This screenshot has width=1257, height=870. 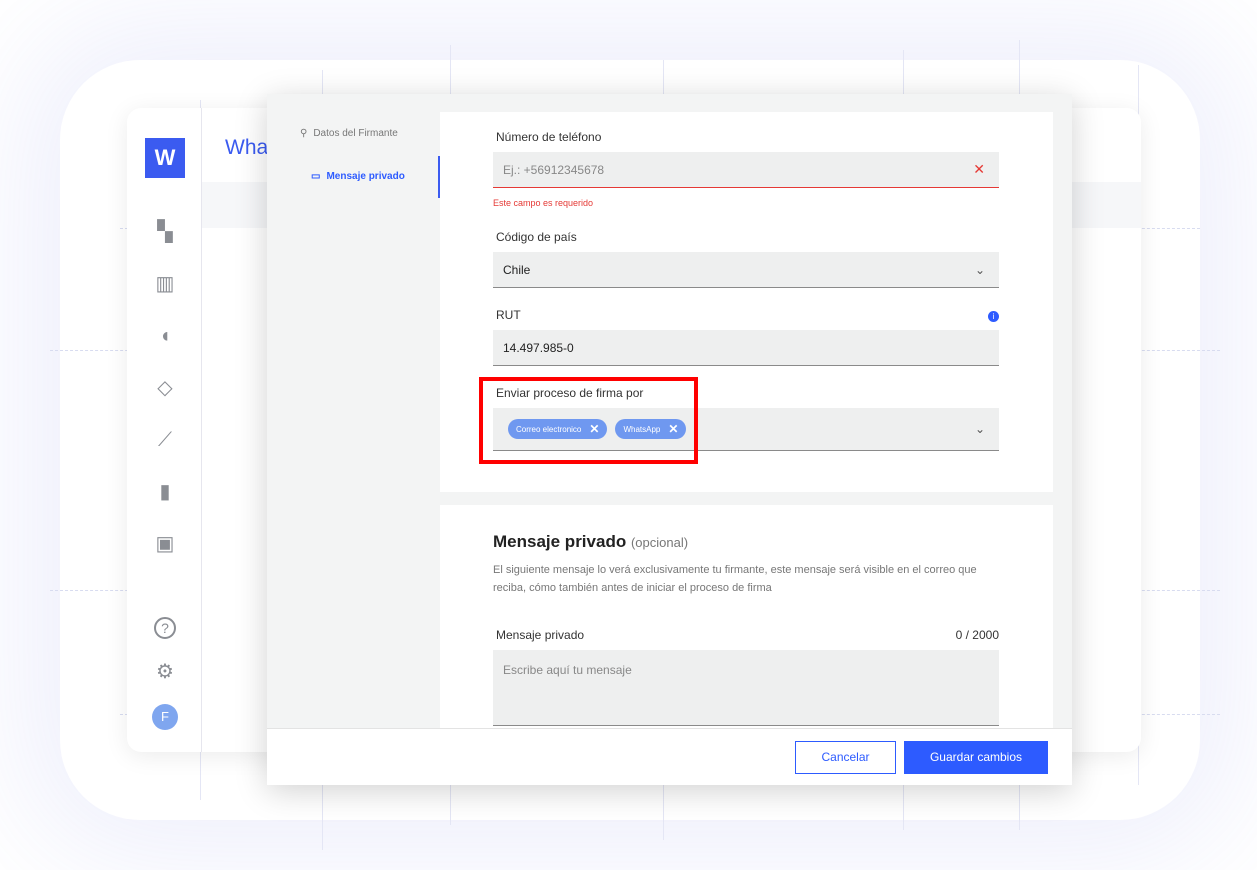 I want to click on private-label: Mensaje privado, so click(x=540, y=635).